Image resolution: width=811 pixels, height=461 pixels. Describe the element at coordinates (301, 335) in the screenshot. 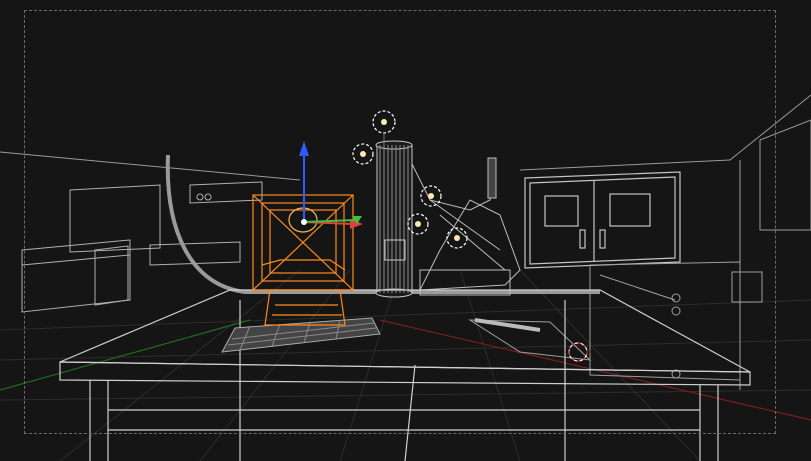

I see `keyboard` at that location.